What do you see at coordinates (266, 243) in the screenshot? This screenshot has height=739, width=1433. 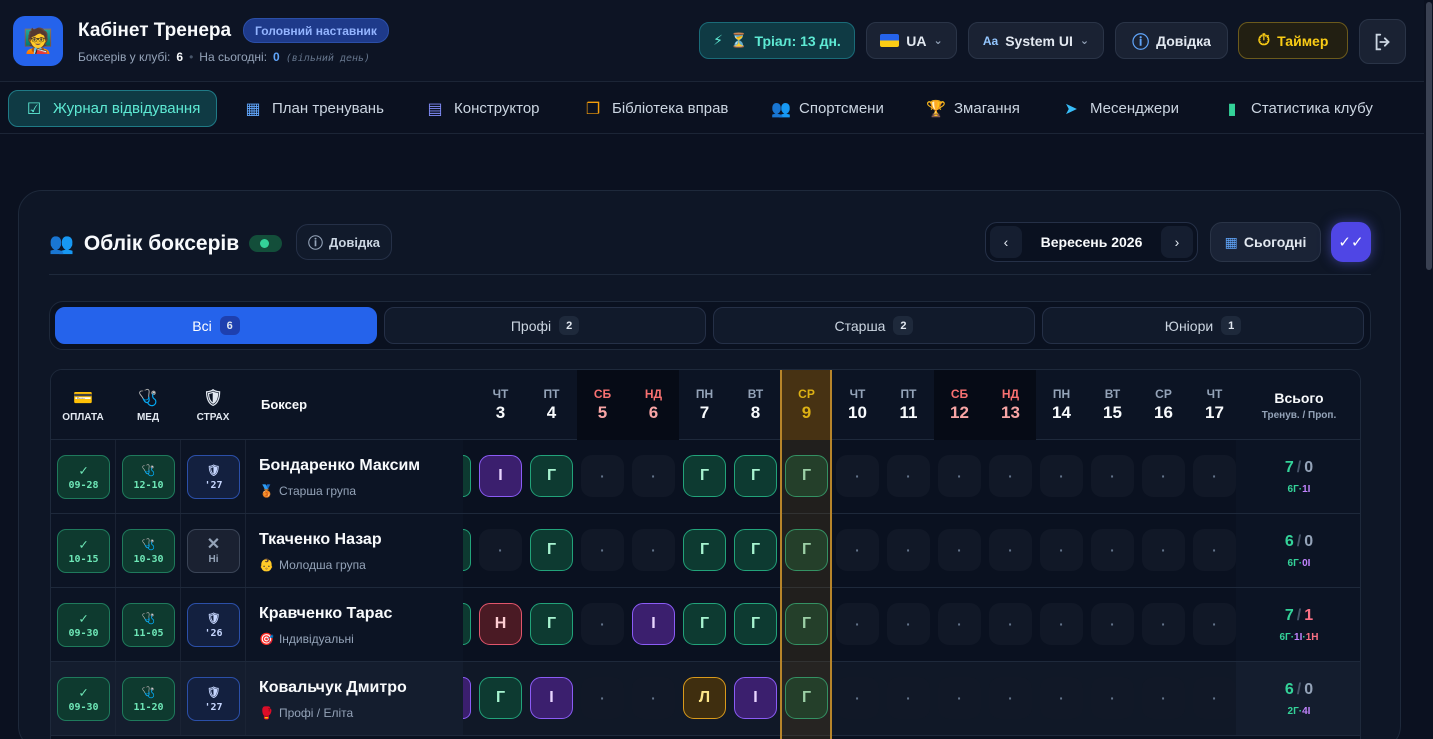 I see `sync-toggle` at bounding box center [266, 243].